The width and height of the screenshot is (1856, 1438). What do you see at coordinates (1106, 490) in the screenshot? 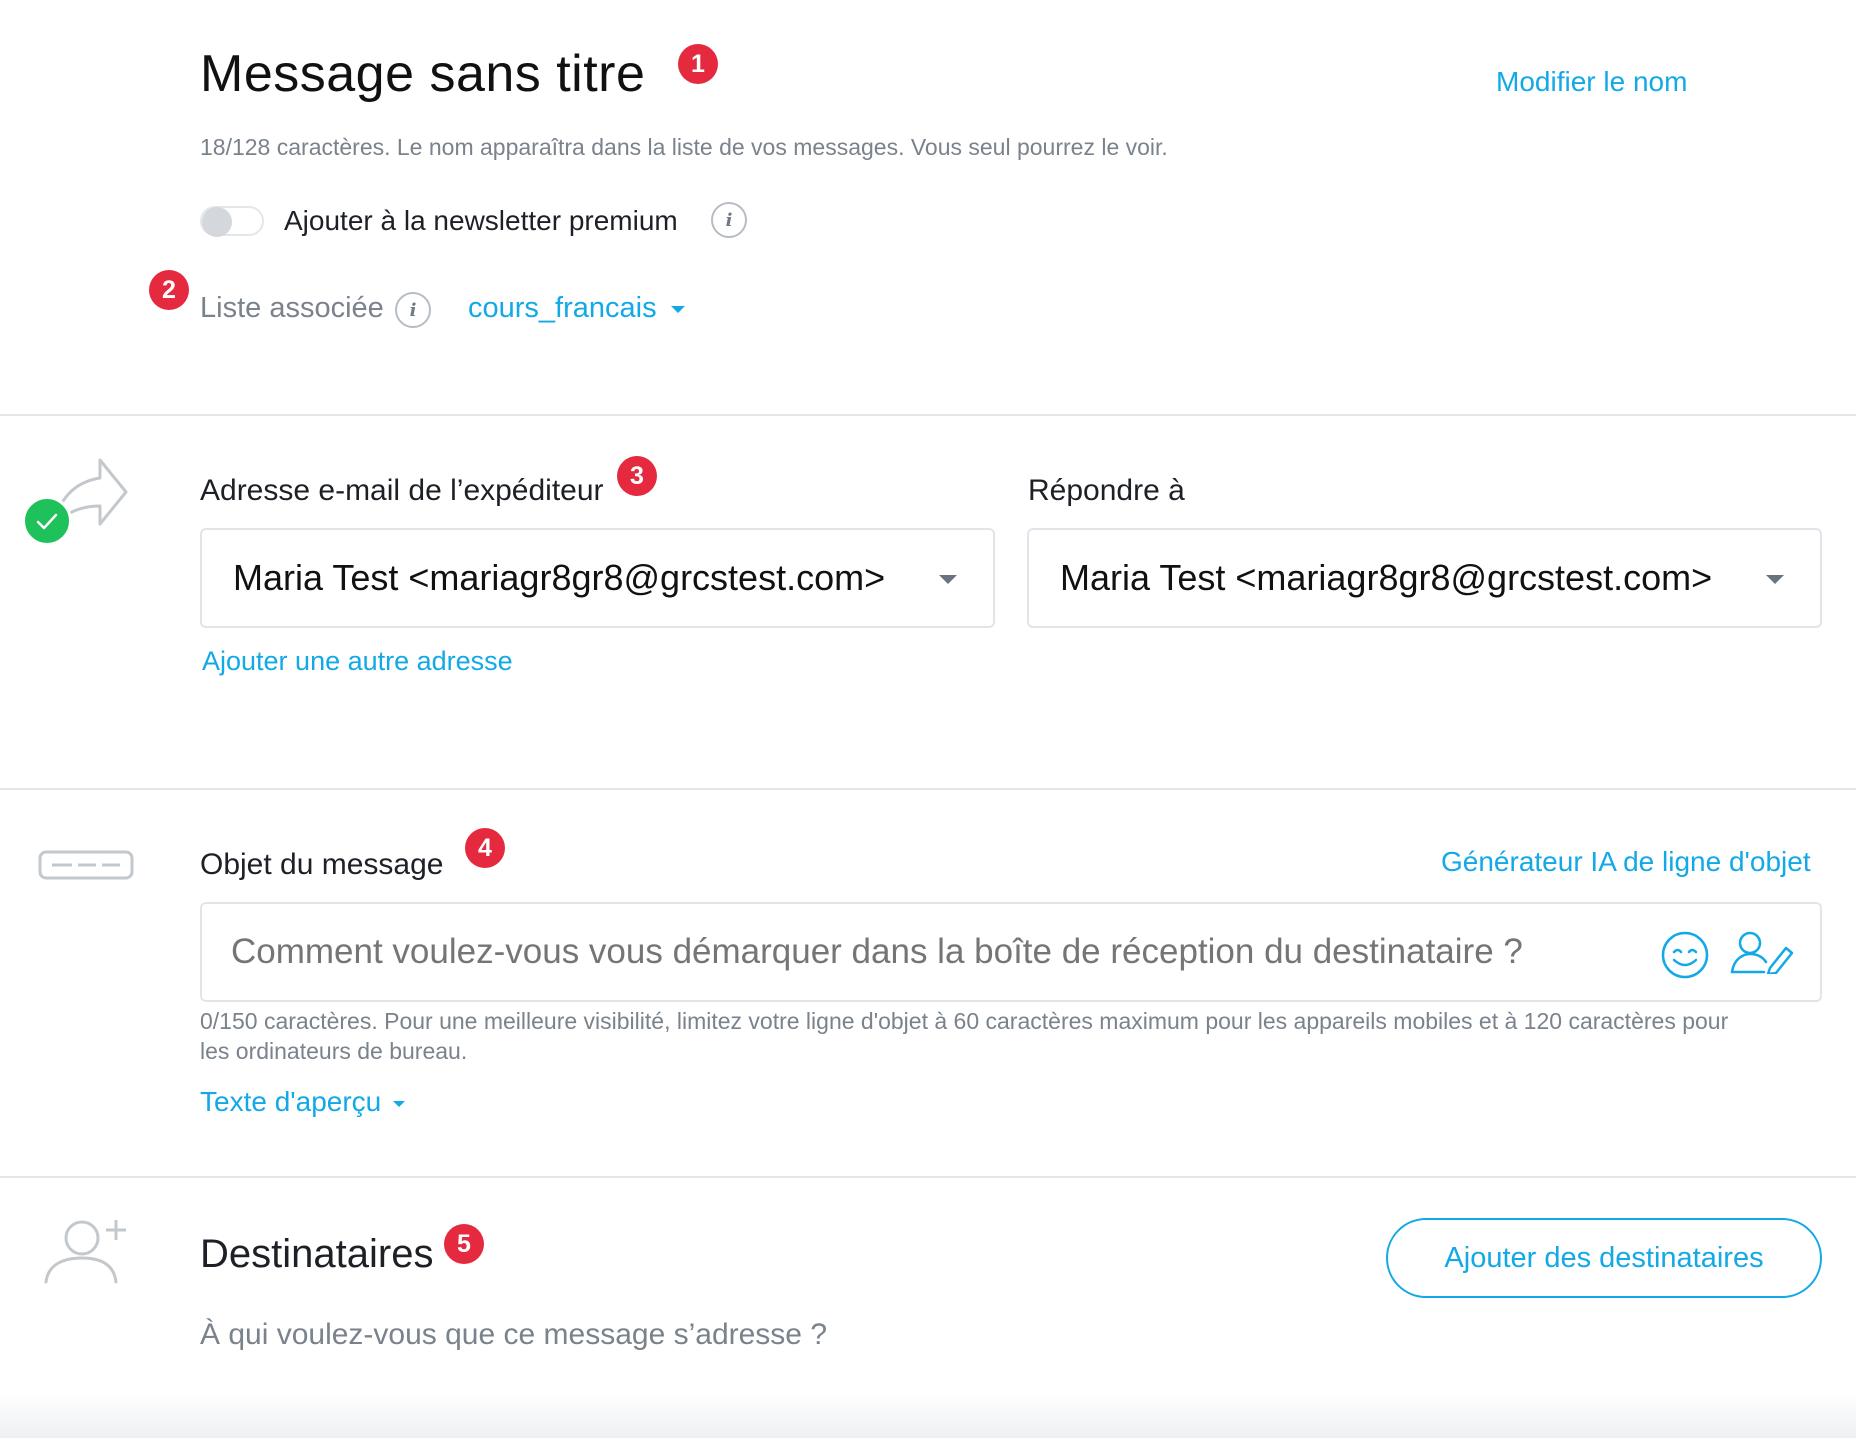
I see `reply-to-label: Répondre à` at bounding box center [1106, 490].